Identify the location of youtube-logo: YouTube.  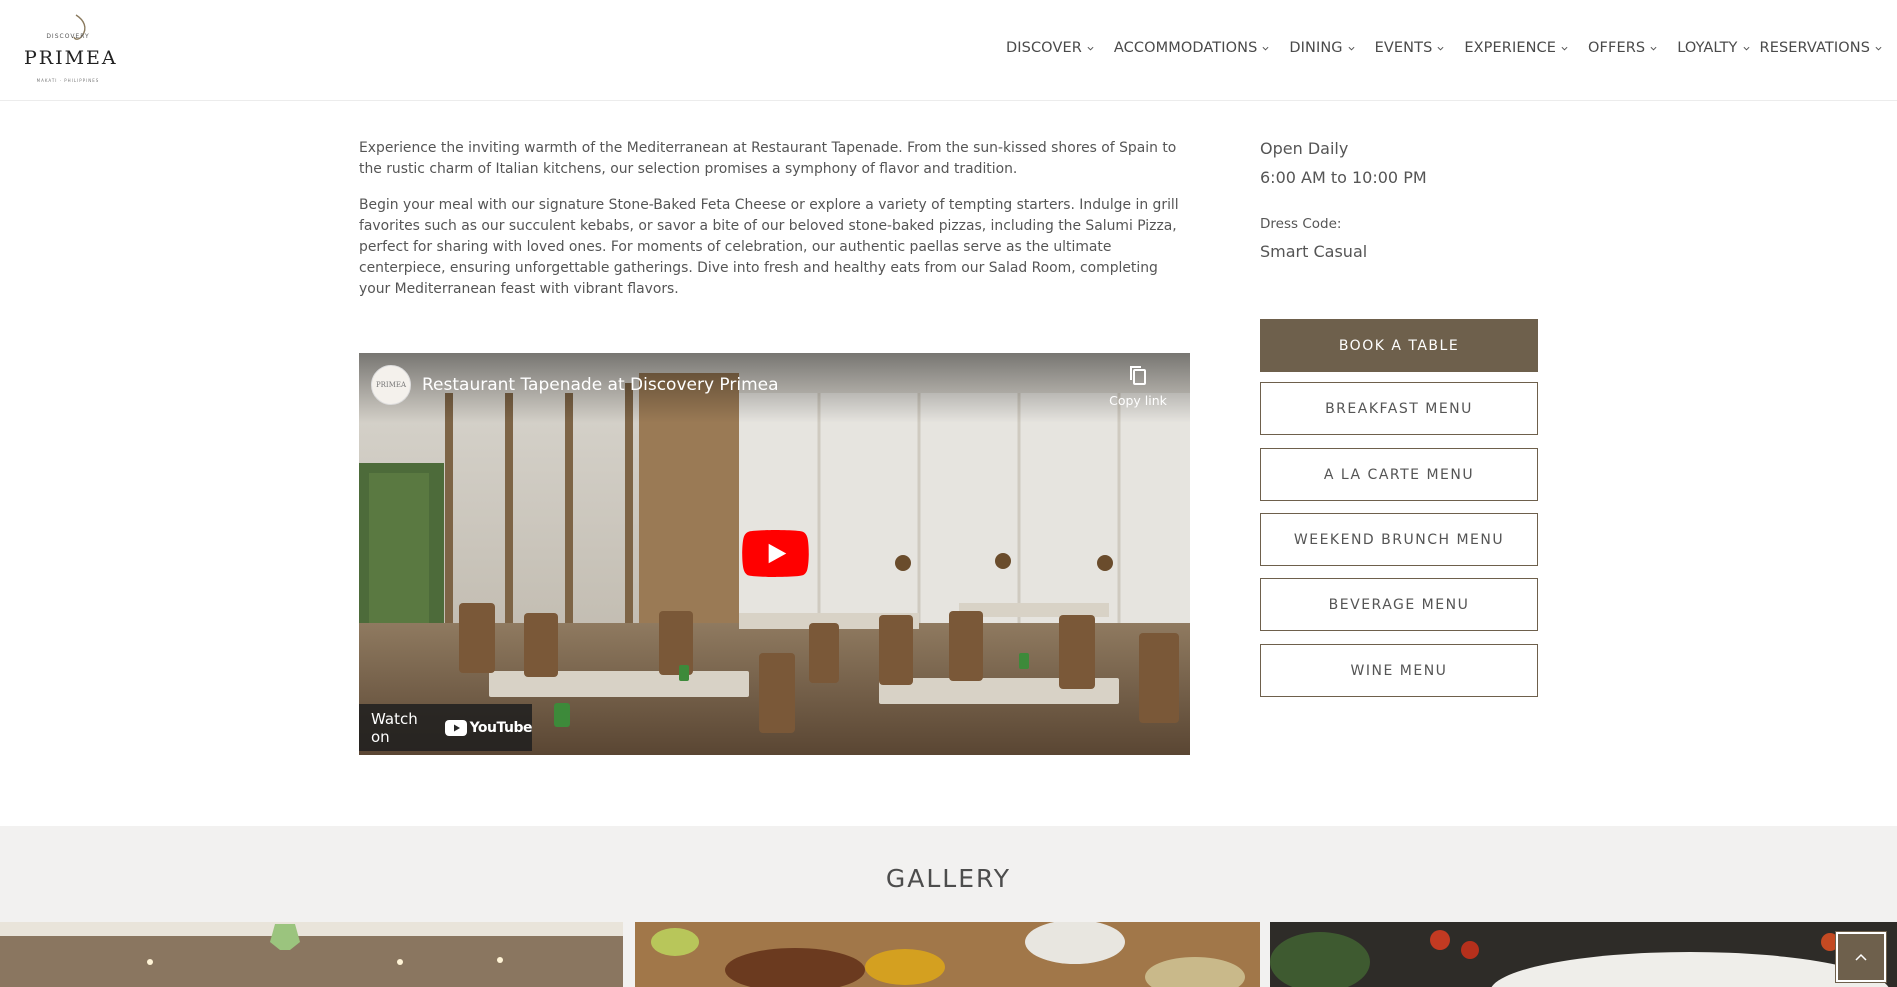
(488, 727).